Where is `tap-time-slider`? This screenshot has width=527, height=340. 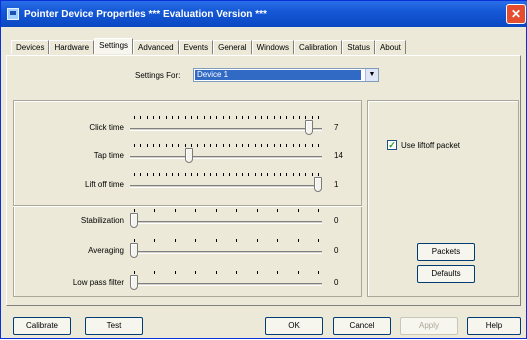
tap-time-slider is located at coordinates (226, 157).